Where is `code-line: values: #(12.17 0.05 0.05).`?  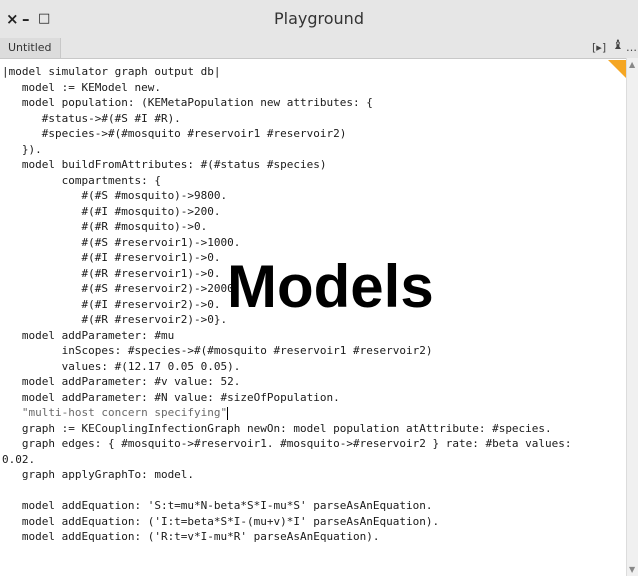 code-line: values: #(12.17 0.05 0.05). is located at coordinates (121, 366).